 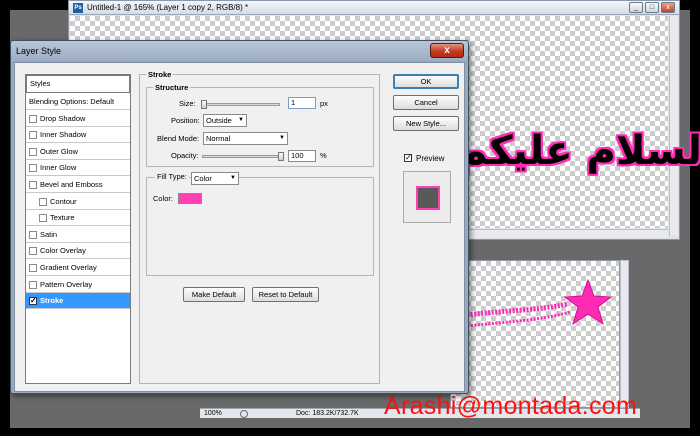 I want to click on position-select: Outside ▼, so click(x=225, y=120).